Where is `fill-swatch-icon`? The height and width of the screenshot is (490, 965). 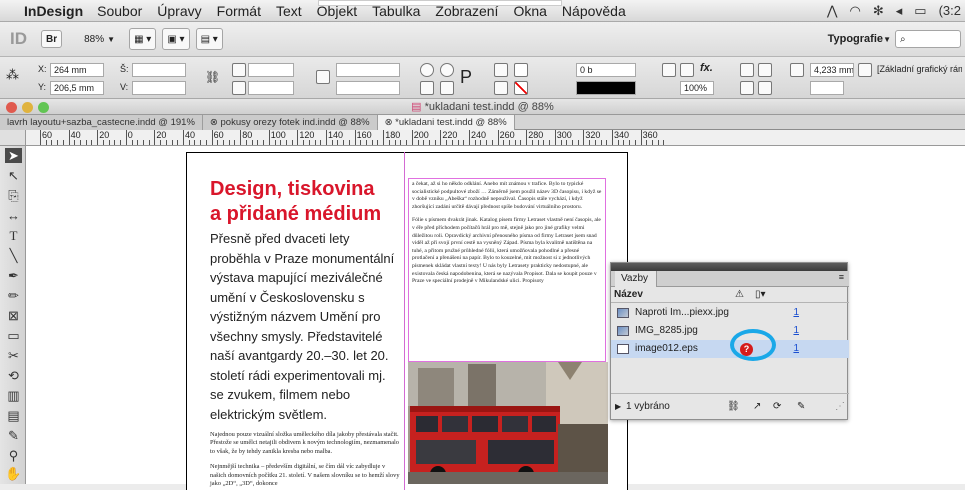 fill-swatch-icon is located at coordinates (521, 70).